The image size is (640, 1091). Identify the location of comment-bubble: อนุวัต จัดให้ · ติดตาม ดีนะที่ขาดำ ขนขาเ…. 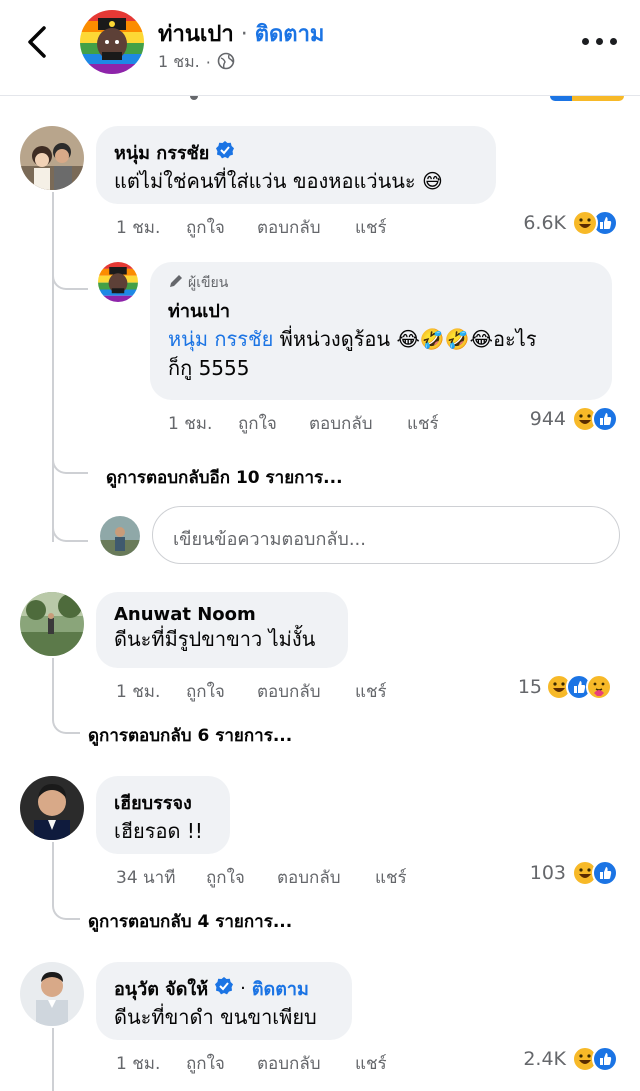
(224, 1001).